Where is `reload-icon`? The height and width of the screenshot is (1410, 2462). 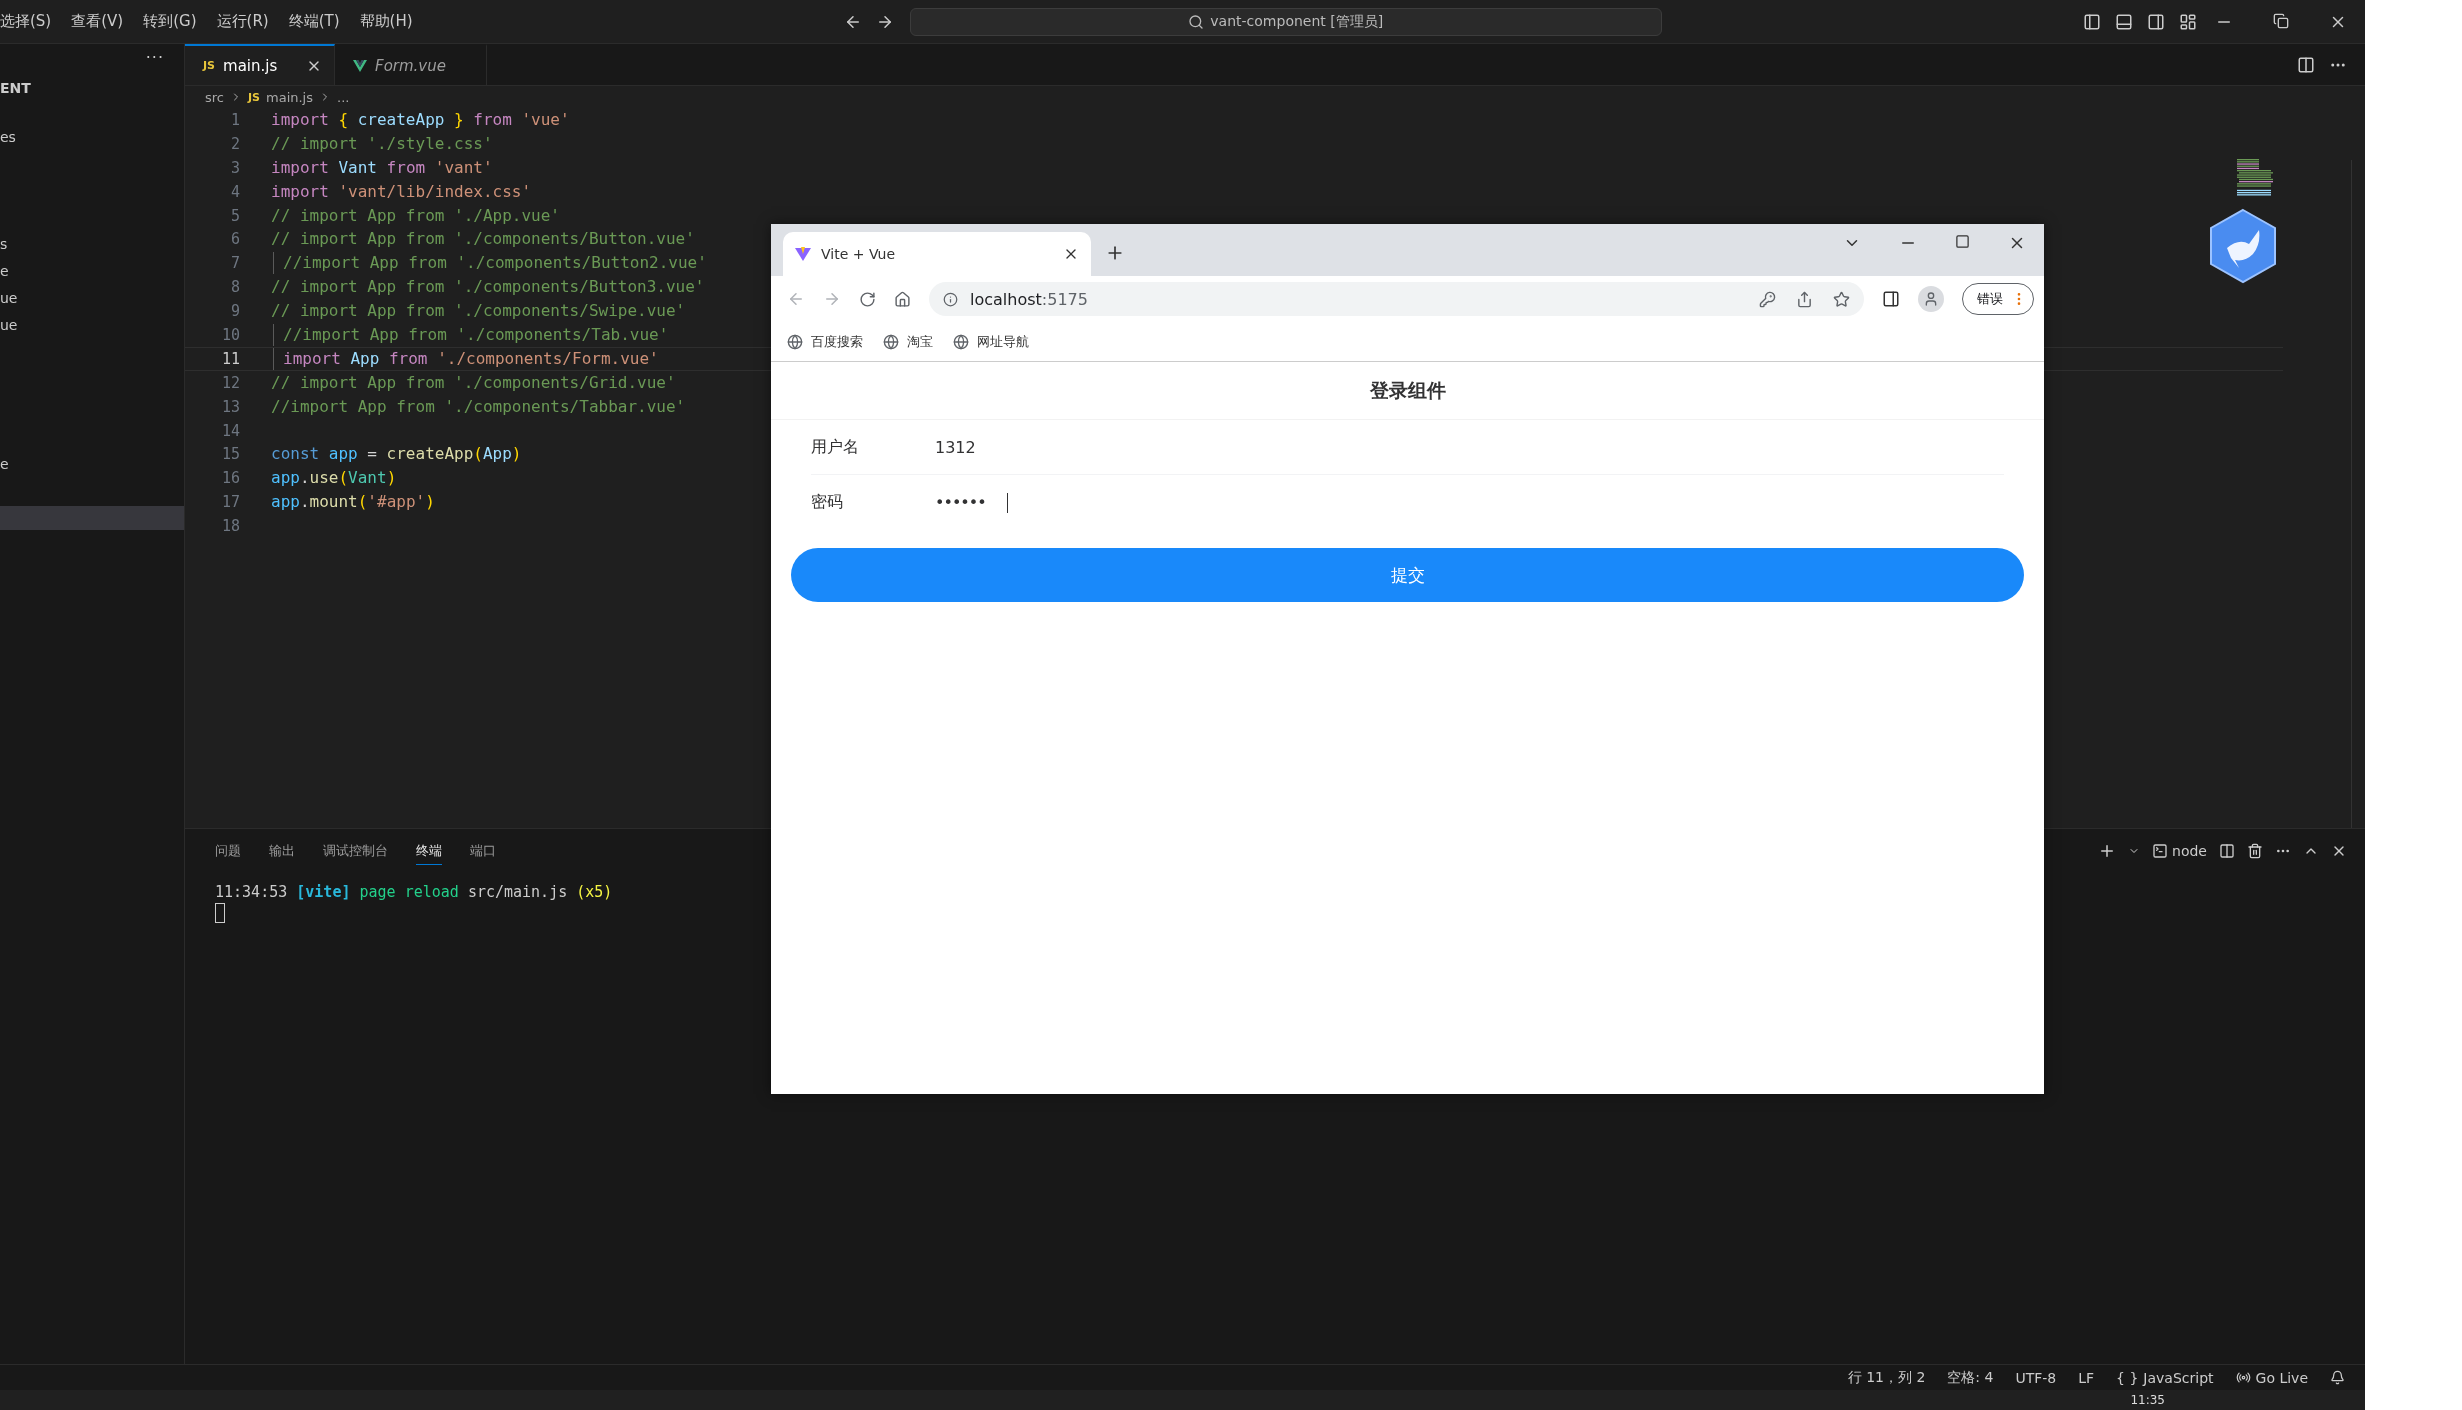 reload-icon is located at coordinates (867, 299).